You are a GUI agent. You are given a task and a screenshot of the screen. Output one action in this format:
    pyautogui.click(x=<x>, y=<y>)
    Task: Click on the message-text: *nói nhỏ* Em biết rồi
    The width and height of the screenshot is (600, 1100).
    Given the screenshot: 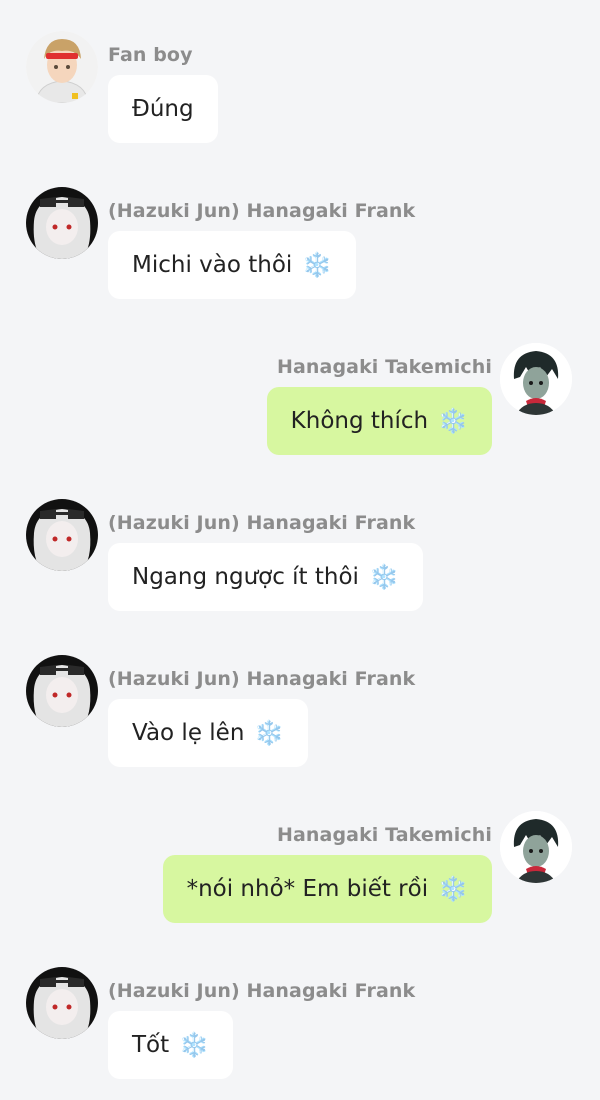 What is the action you would take?
    pyautogui.click(x=307, y=889)
    